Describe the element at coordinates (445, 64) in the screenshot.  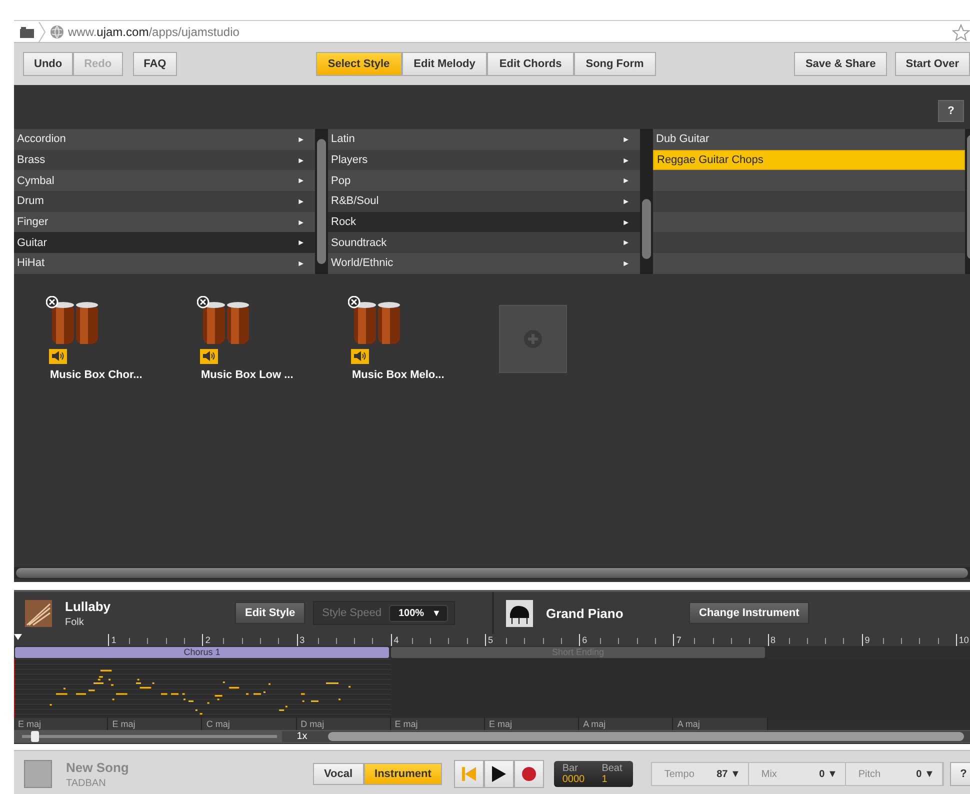
I see `mode-tab: Edit Melody` at that location.